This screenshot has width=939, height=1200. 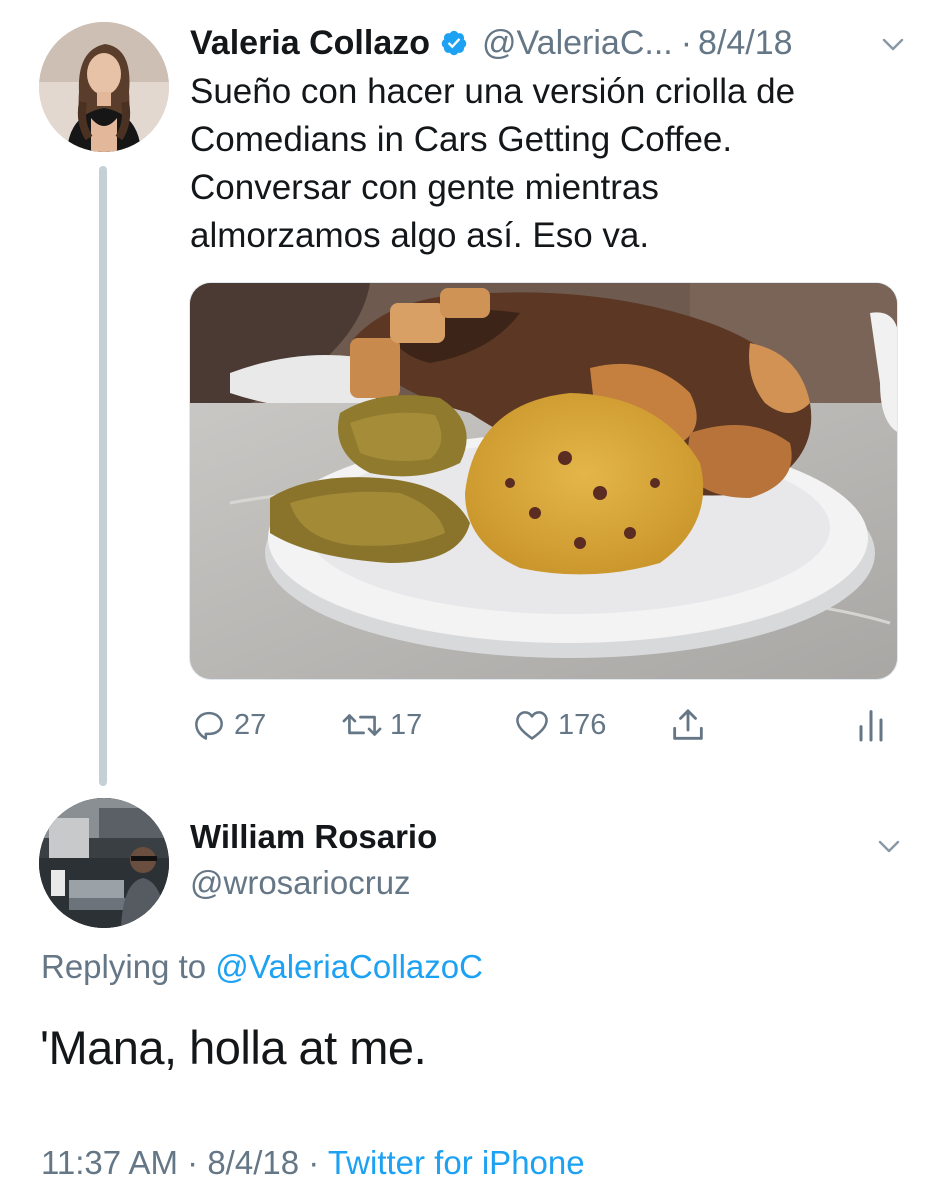 I want to click on tweet-text-line: Comedians in Cars Getting Coffee., so click(x=461, y=139).